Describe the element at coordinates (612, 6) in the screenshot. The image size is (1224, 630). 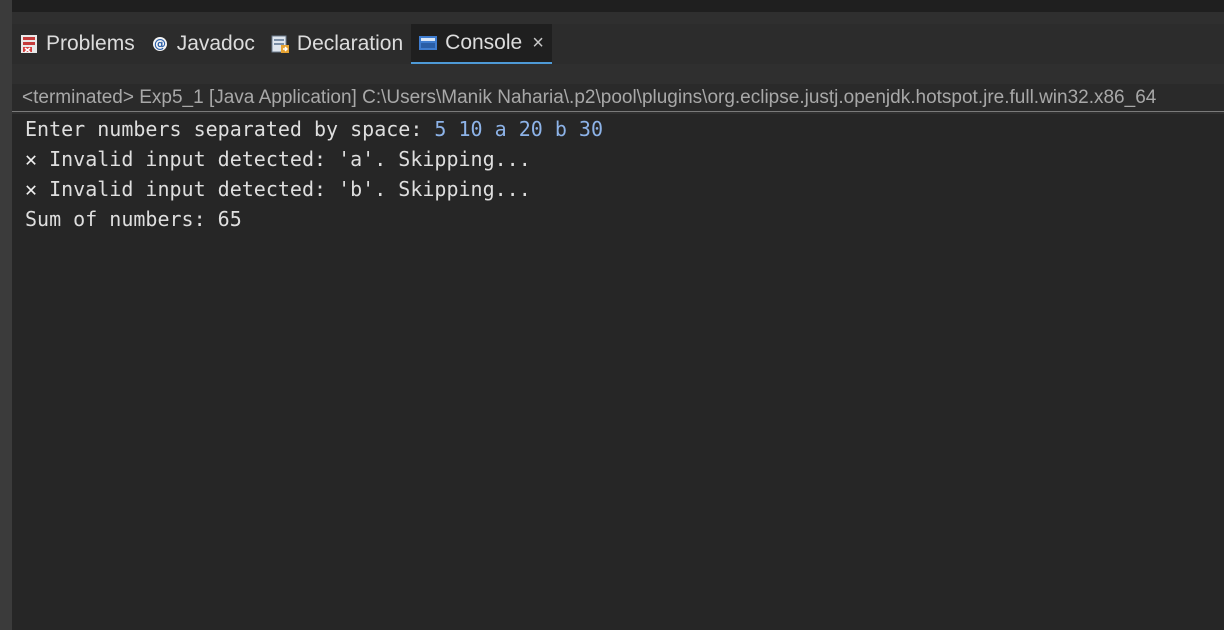
I see `window-top-edge` at that location.